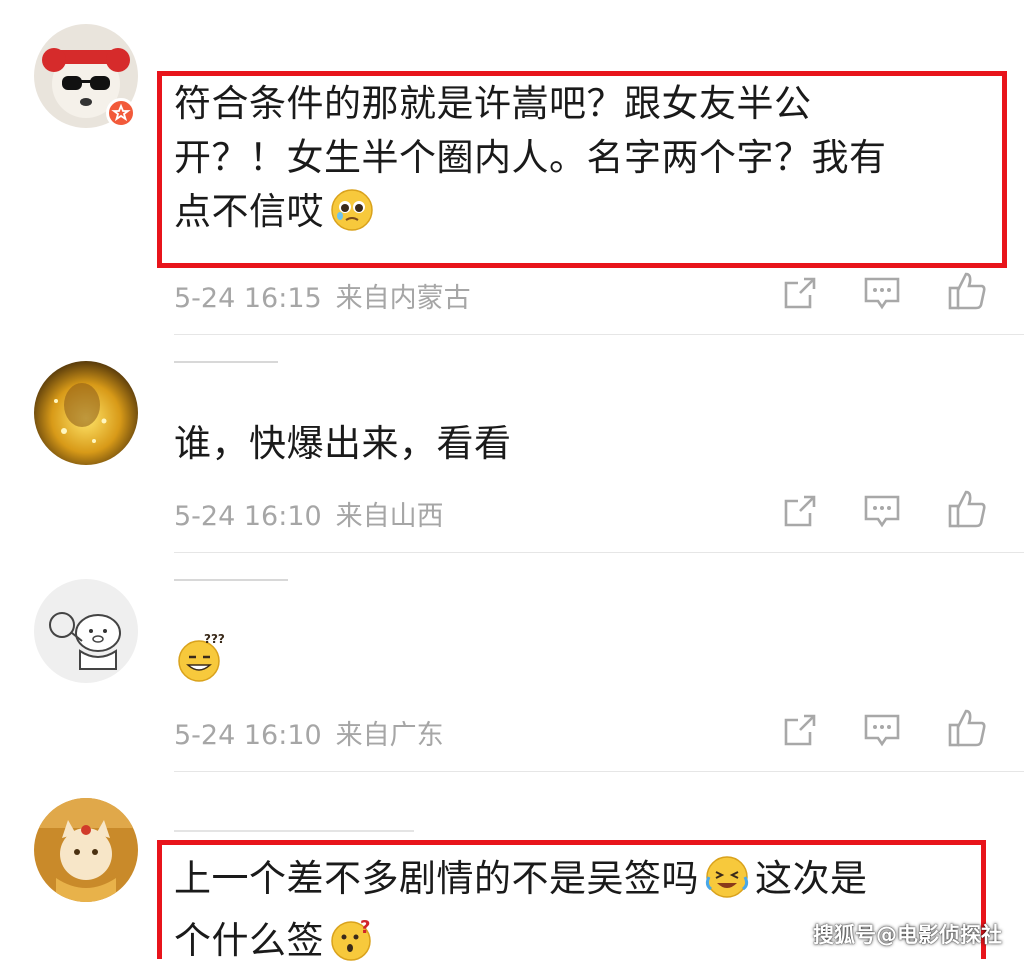 Image resolution: width=1024 pixels, height=976 pixels. What do you see at coordinates (389, 735) in the screenshot?
I see `comment-location: 来自广东` at bounding box center [389, 735].